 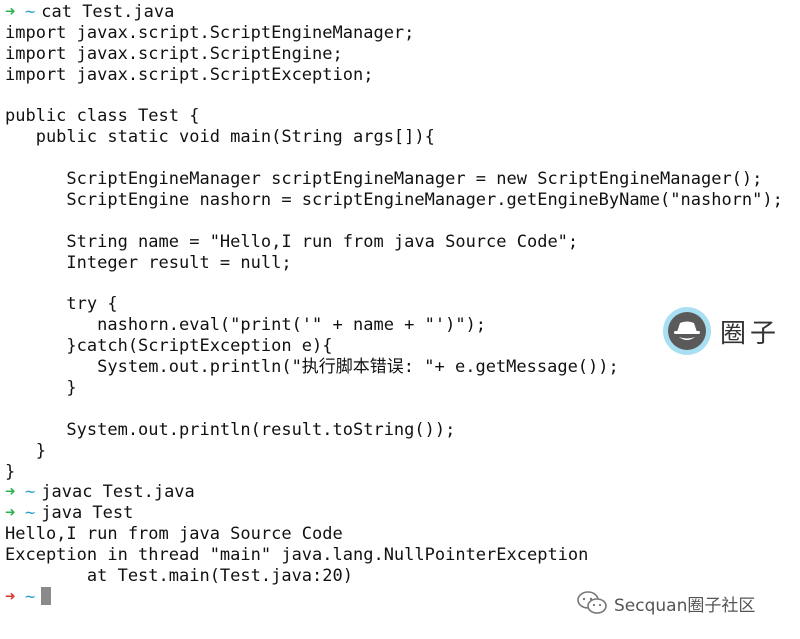 I want to click on output-line: at Test.main(Test.java:20), so click(x=179, y=576).